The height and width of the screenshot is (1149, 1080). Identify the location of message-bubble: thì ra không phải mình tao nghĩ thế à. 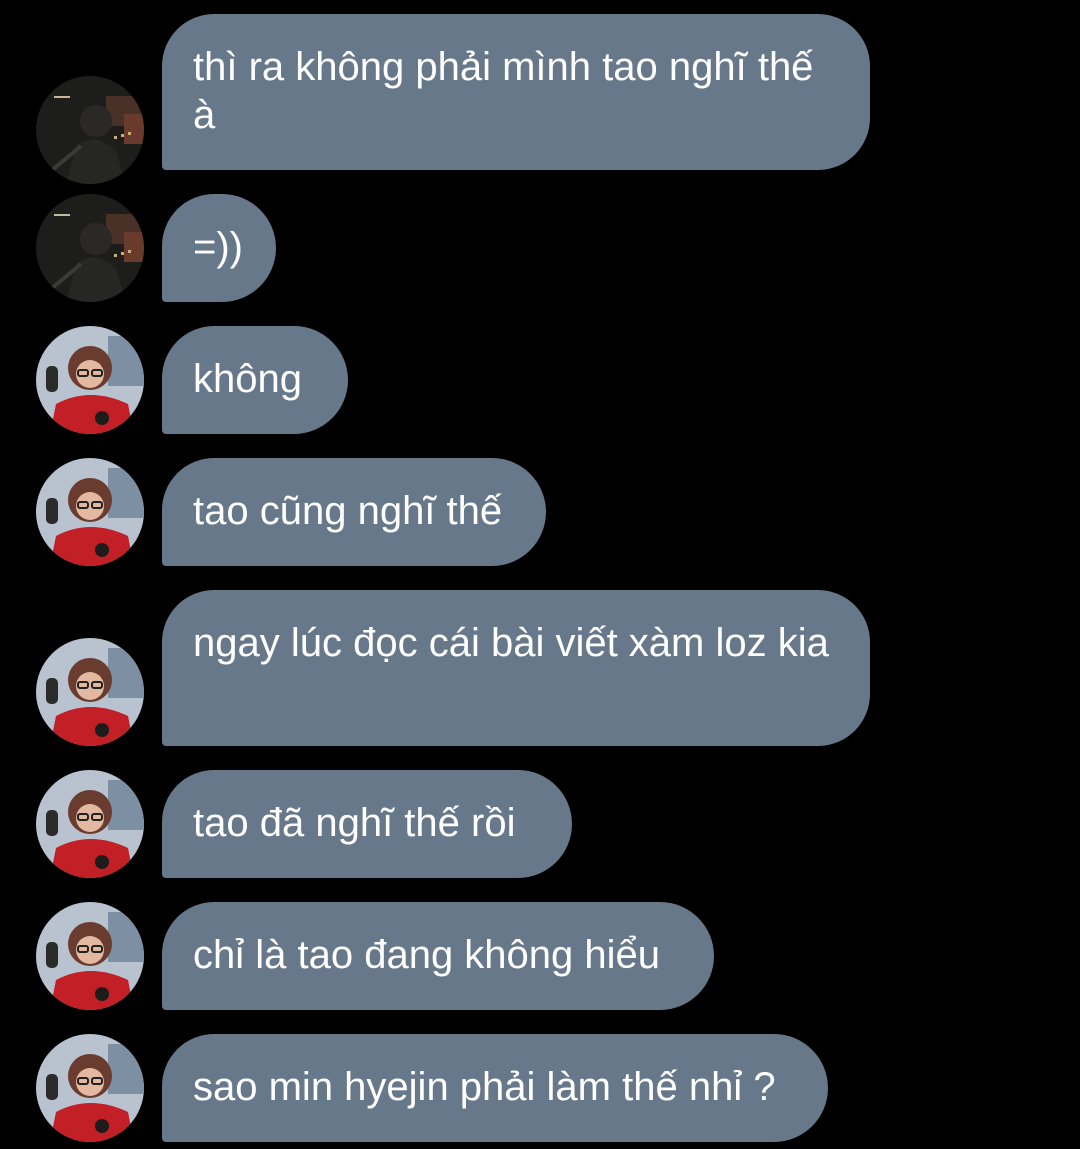
(516, 92).